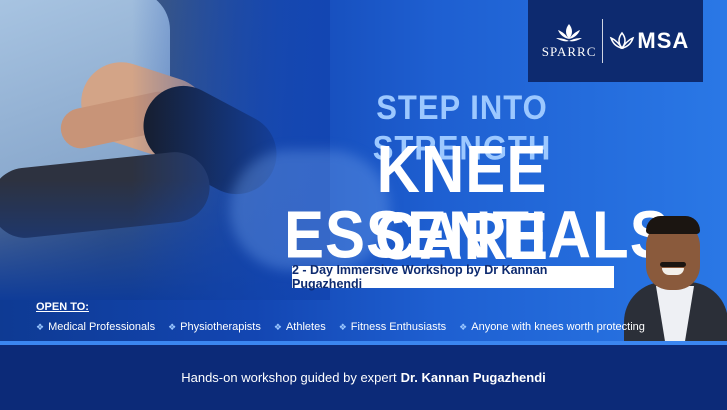  I want to click on audience-item: ❖ Fitness Enthusiasts, so click(392, 327).